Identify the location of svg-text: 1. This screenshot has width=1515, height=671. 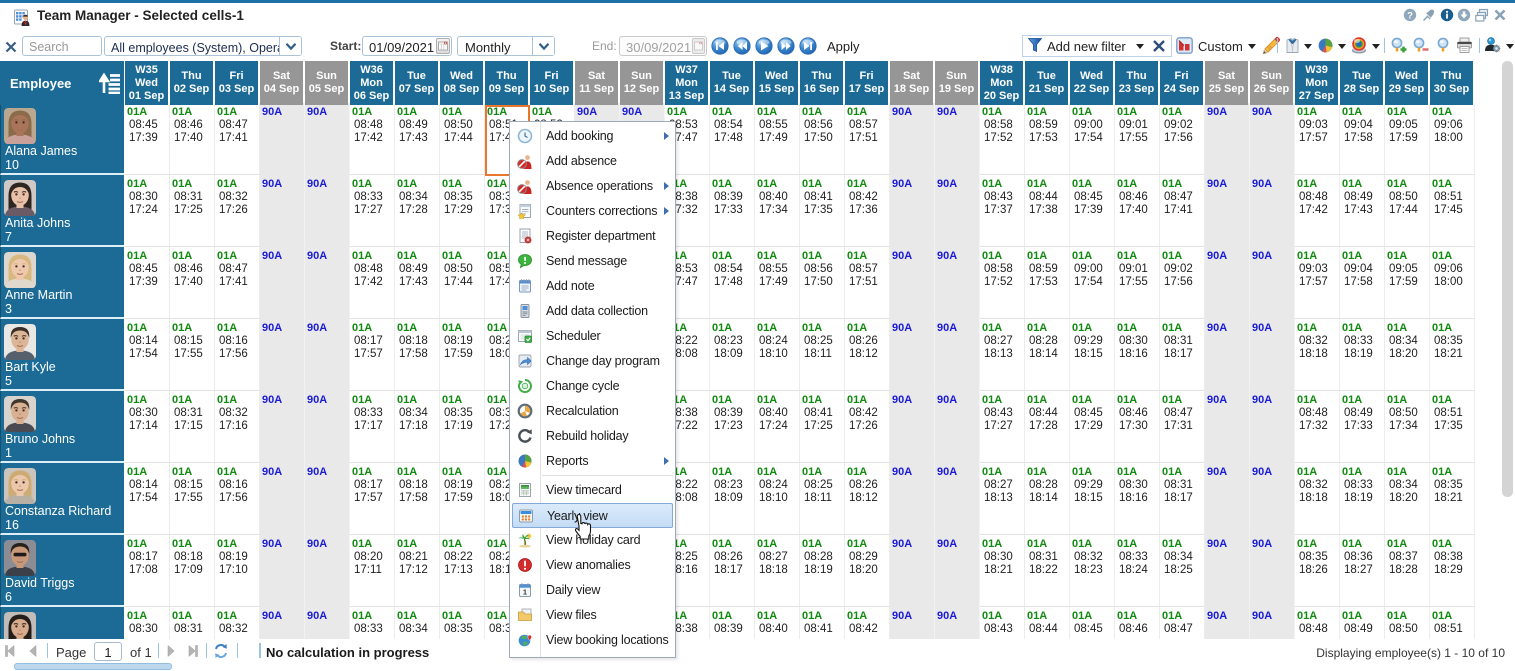
(525, 592).